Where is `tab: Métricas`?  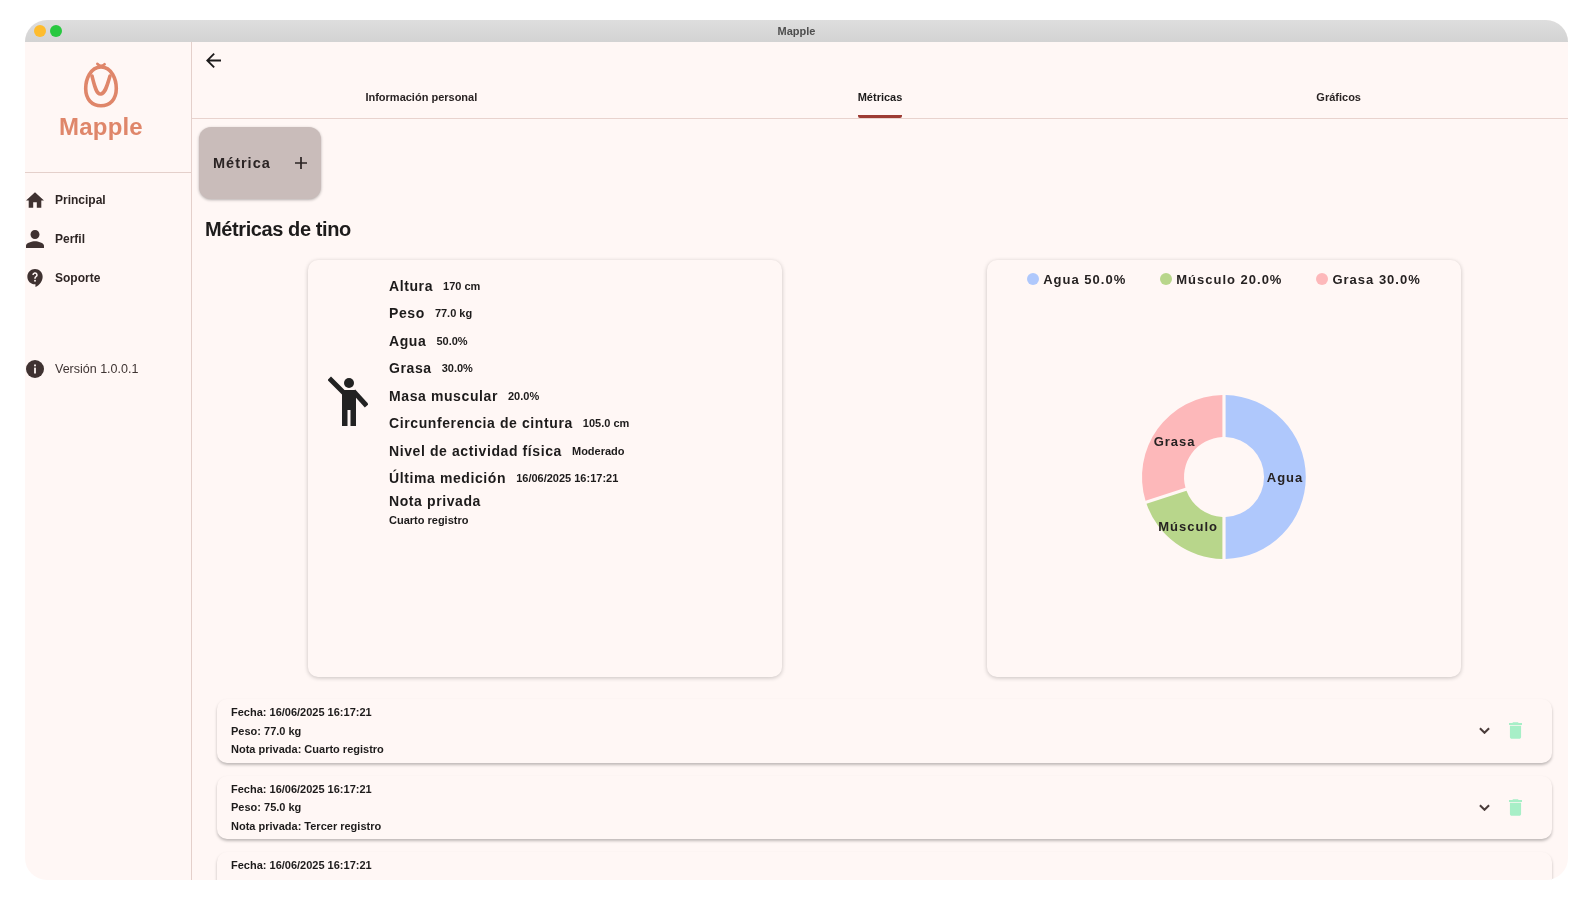 tab: Métricas is located at coordinates (880, 98).